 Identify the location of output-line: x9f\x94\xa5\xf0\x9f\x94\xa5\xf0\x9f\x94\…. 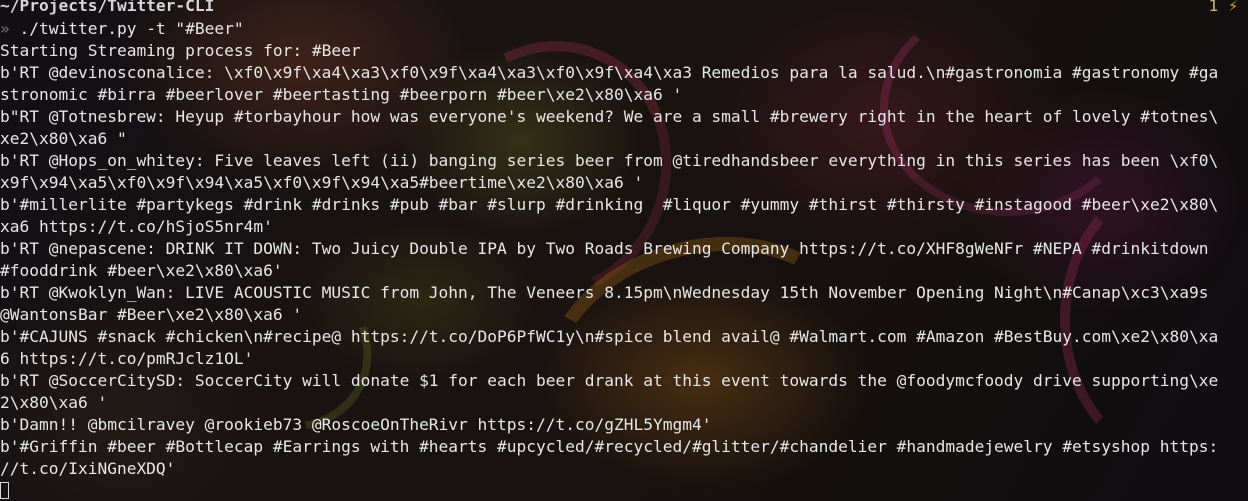
(322, 182).